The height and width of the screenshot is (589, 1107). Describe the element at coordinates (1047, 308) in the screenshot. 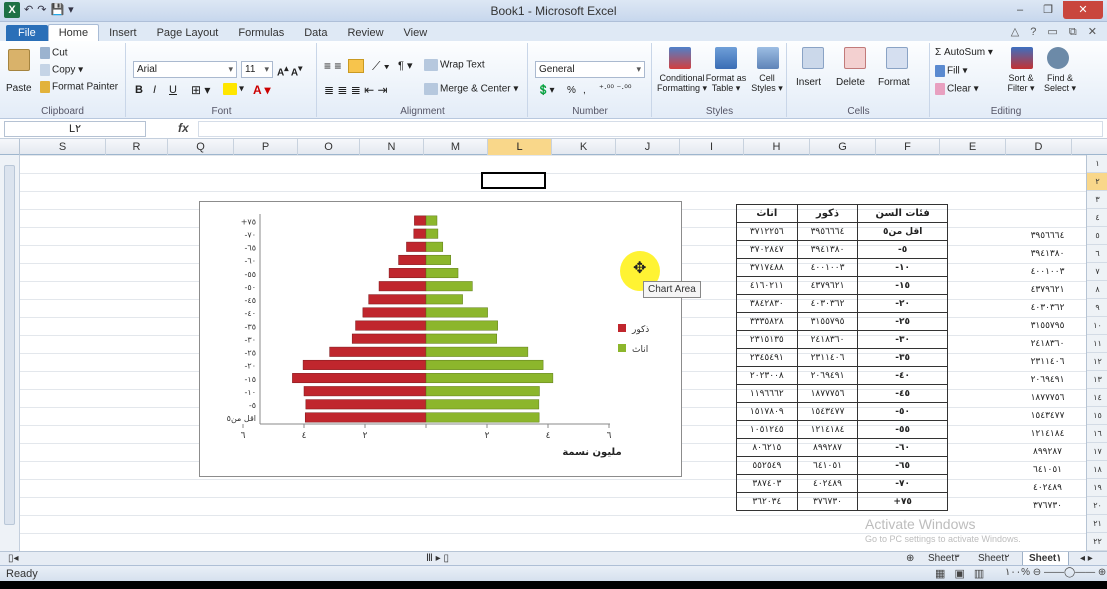

I see `column-d-cell: ٤٠٣٠٣٦٢` at that location.